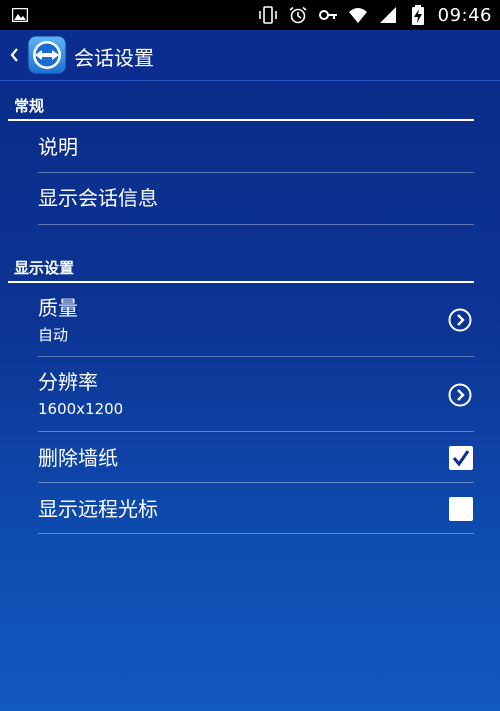 The width and height of the screenshot is (500, 711). I want to click on item-subtitle: 自动, so click(53, 335).